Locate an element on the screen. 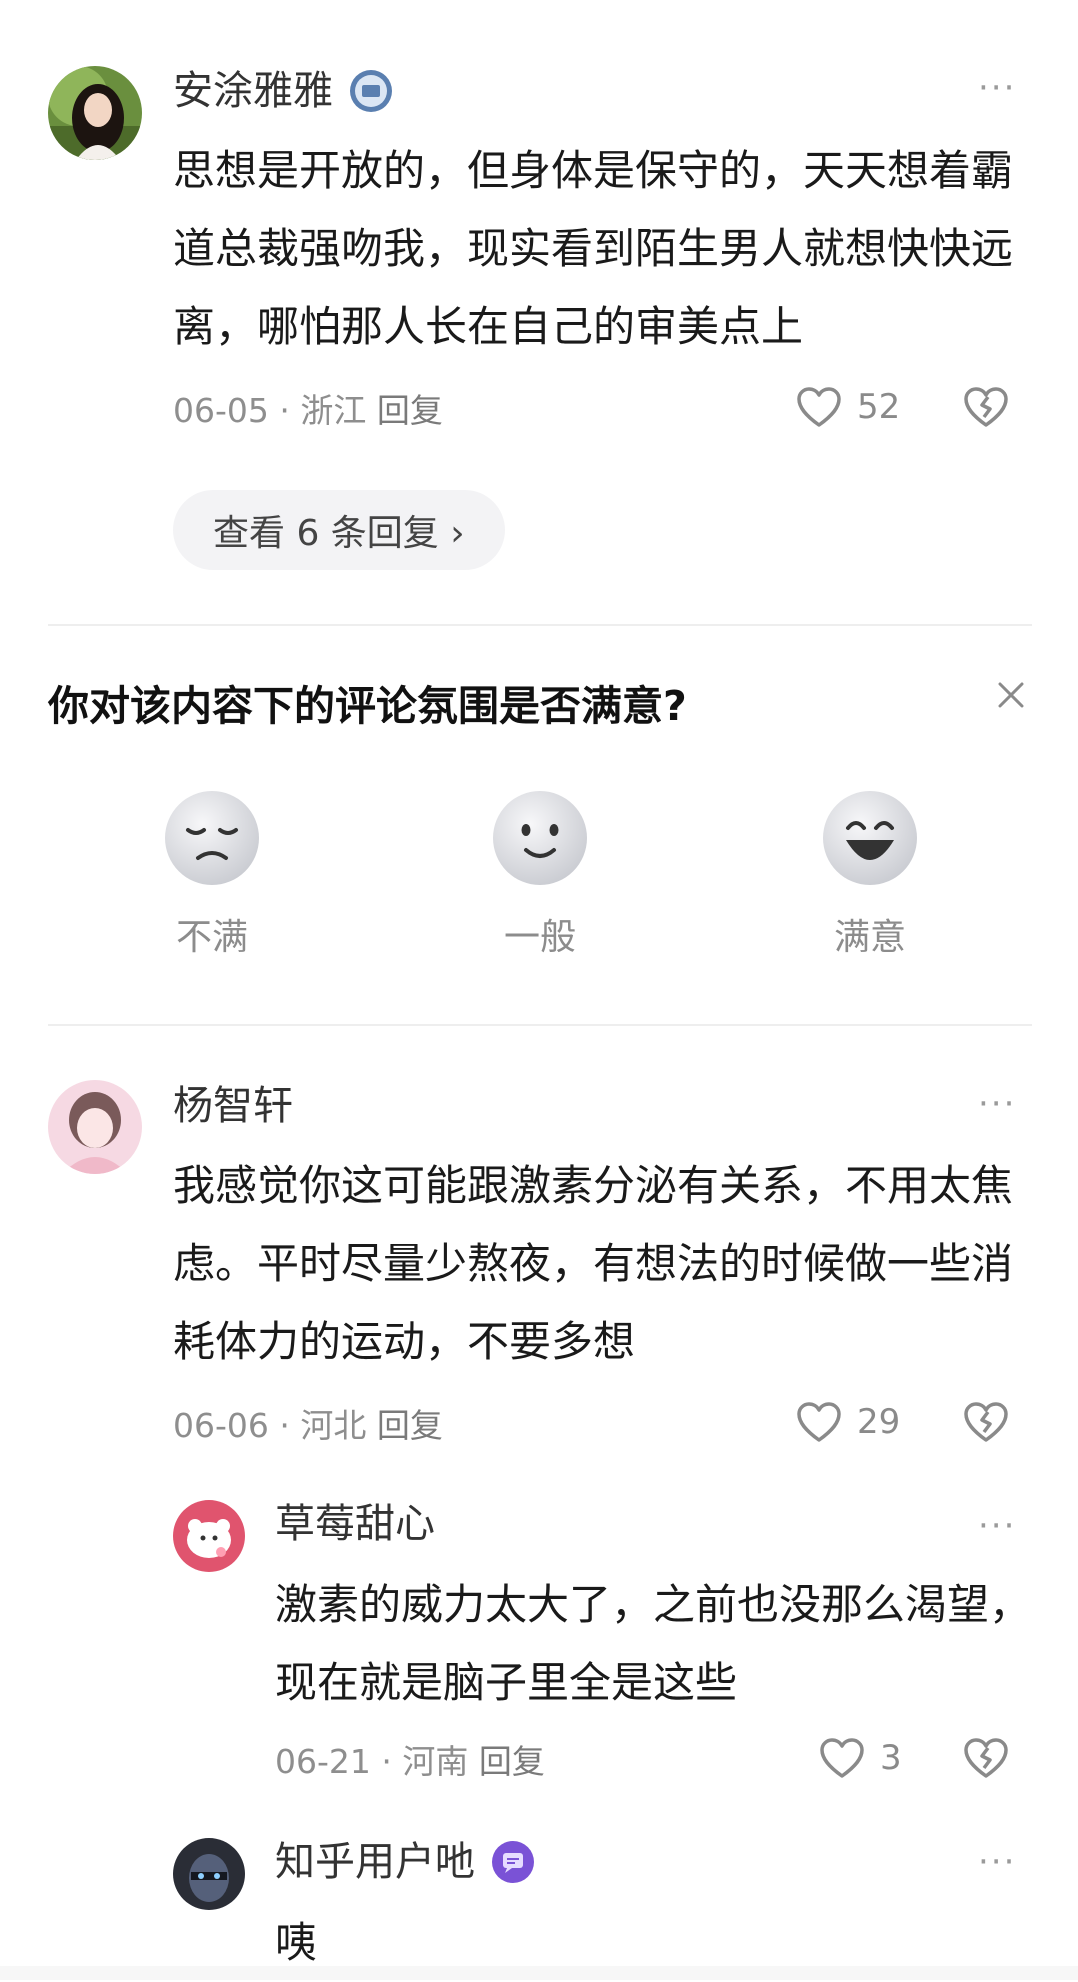  survey-option-unsatisfied: 不满 is located at coordinates (212, 875).